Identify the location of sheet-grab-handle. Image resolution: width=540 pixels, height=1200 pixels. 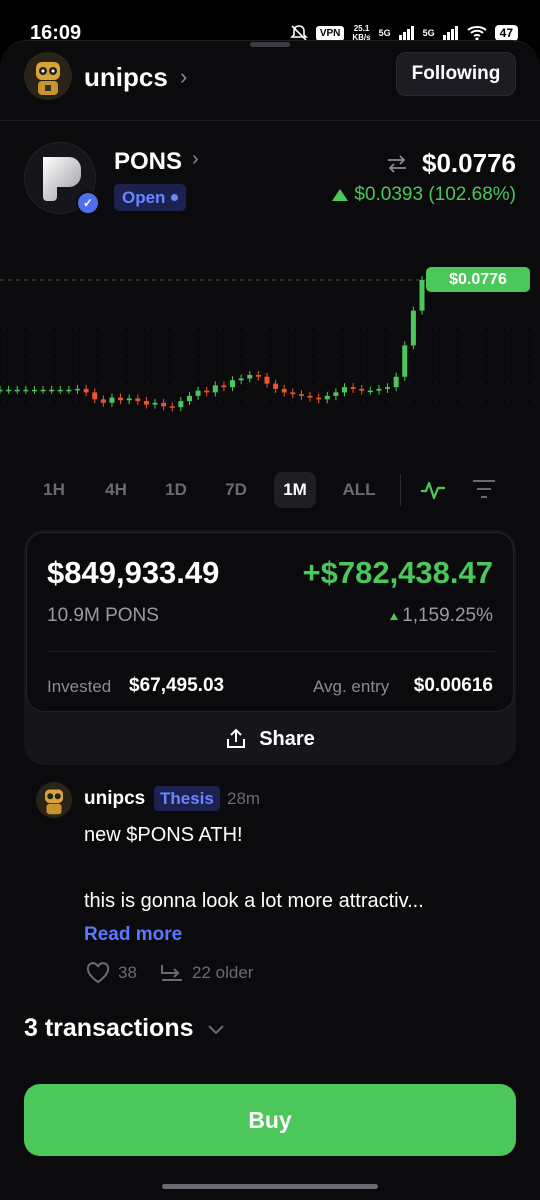
(270, 44).